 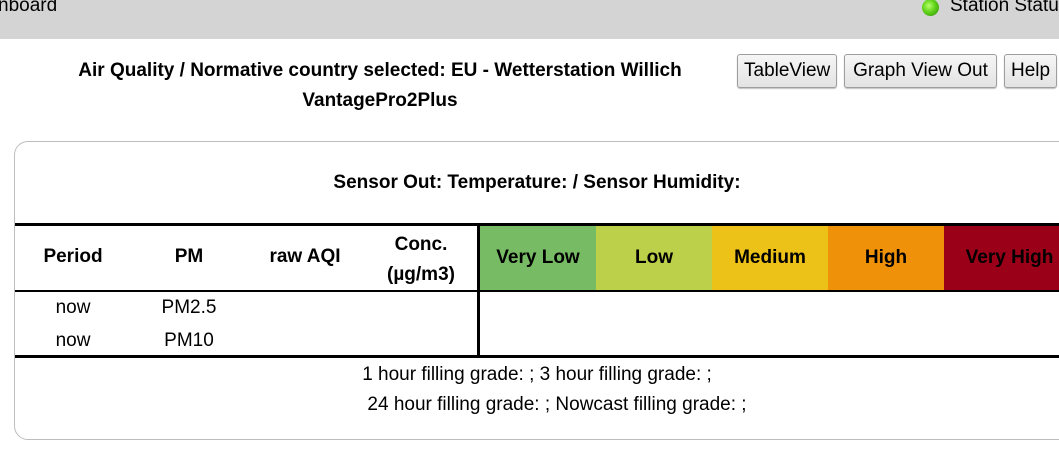 I want to click on row-pm25-period: now, so click(x=73, y=307).